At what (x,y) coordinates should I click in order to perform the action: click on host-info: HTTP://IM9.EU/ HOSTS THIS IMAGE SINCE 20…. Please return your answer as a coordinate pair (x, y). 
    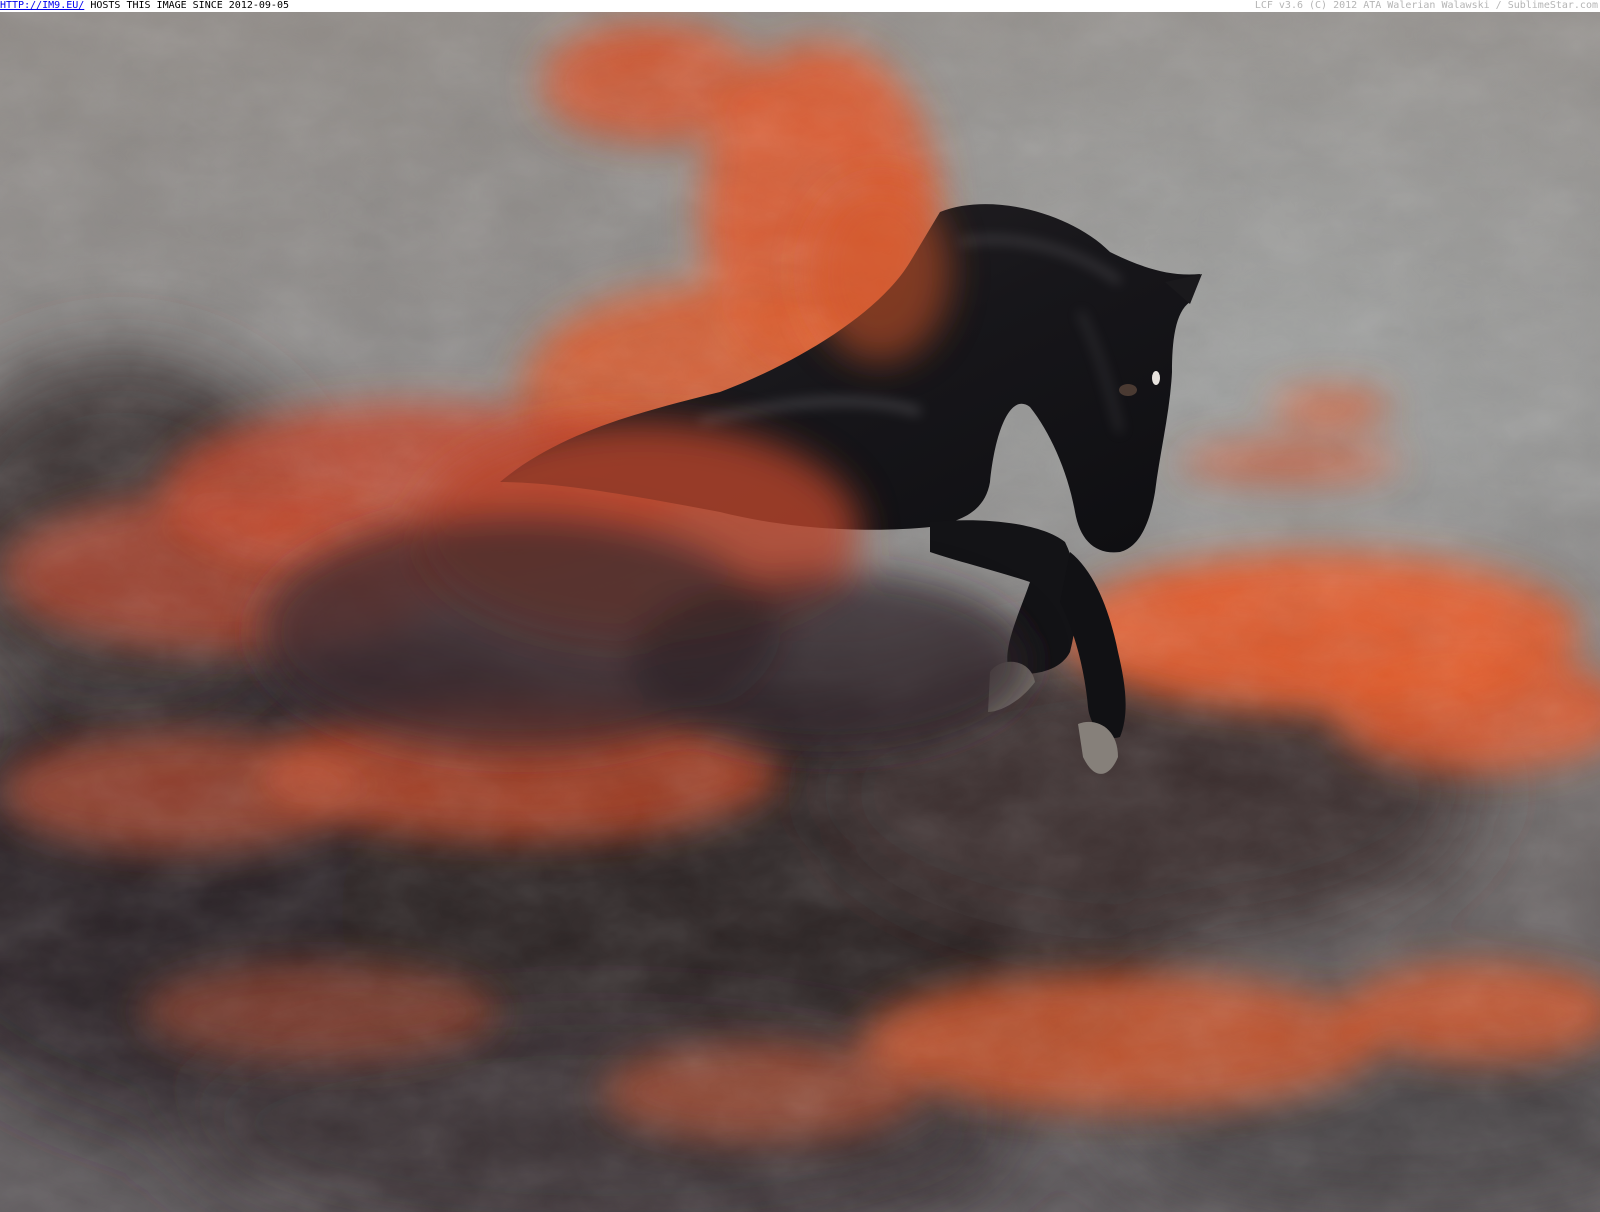
    Looking at the image, I should click on (144, 6).